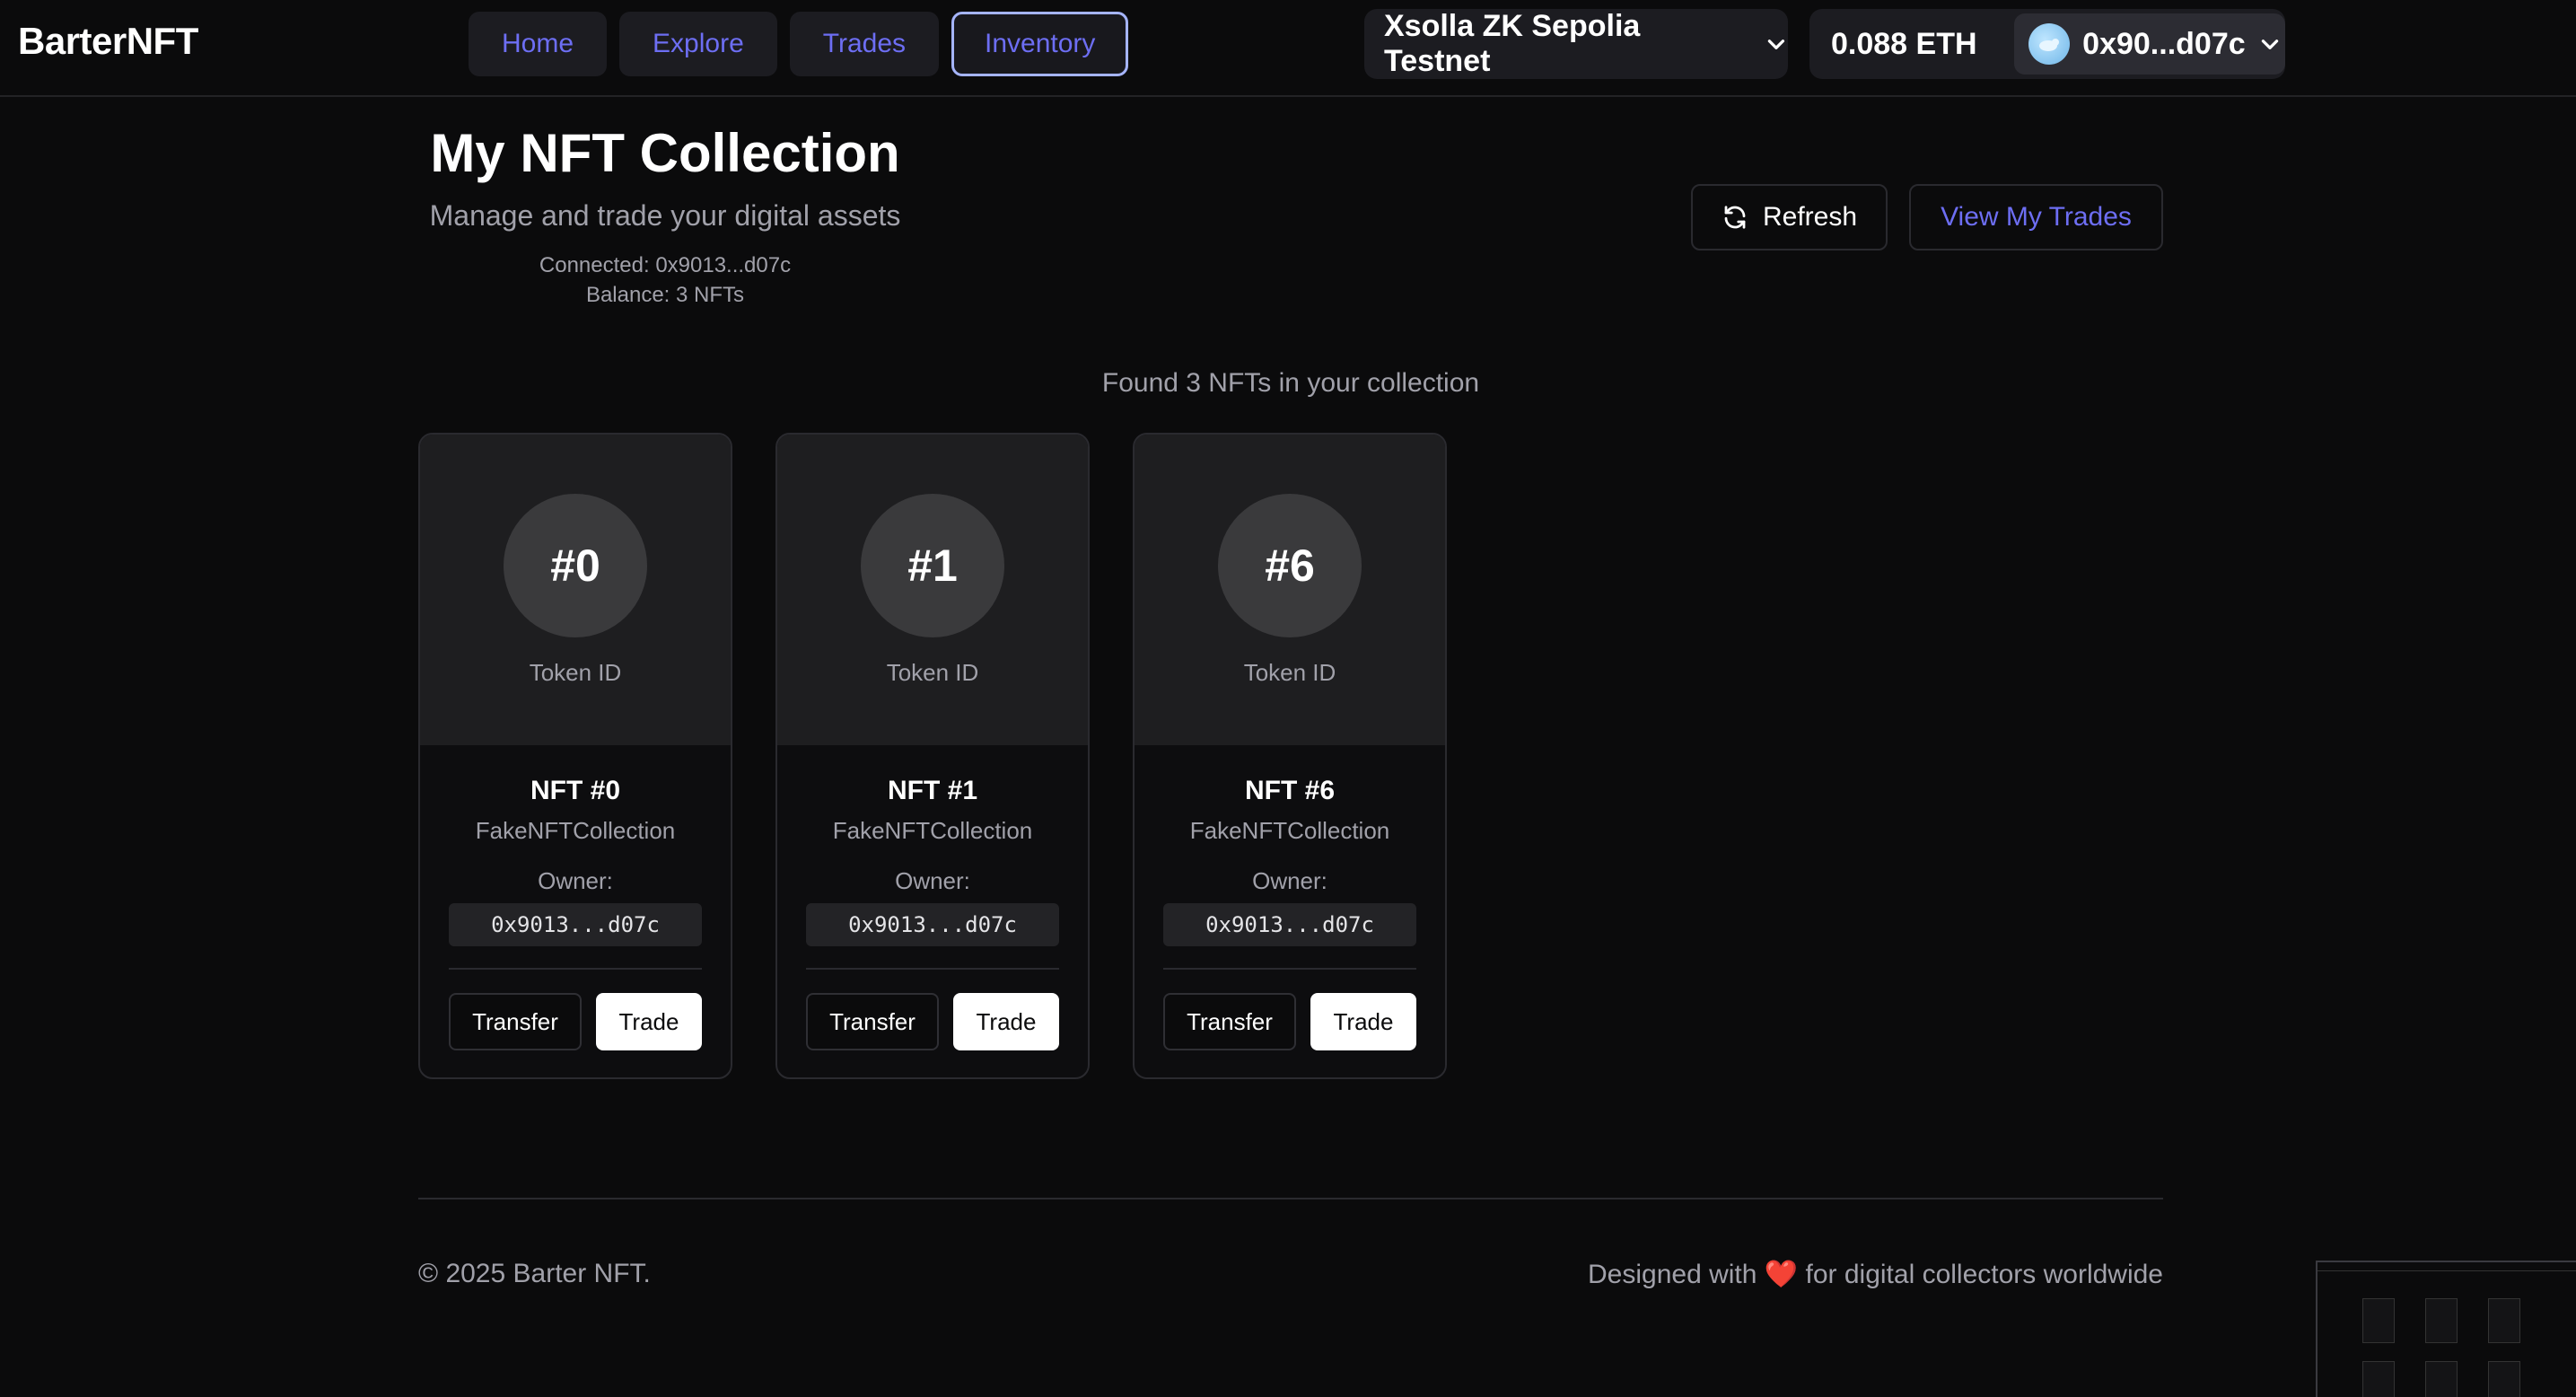 The height and width of the screenshot is (1397, 2576). I want to click on footer-divider, so click(1290, 1198).